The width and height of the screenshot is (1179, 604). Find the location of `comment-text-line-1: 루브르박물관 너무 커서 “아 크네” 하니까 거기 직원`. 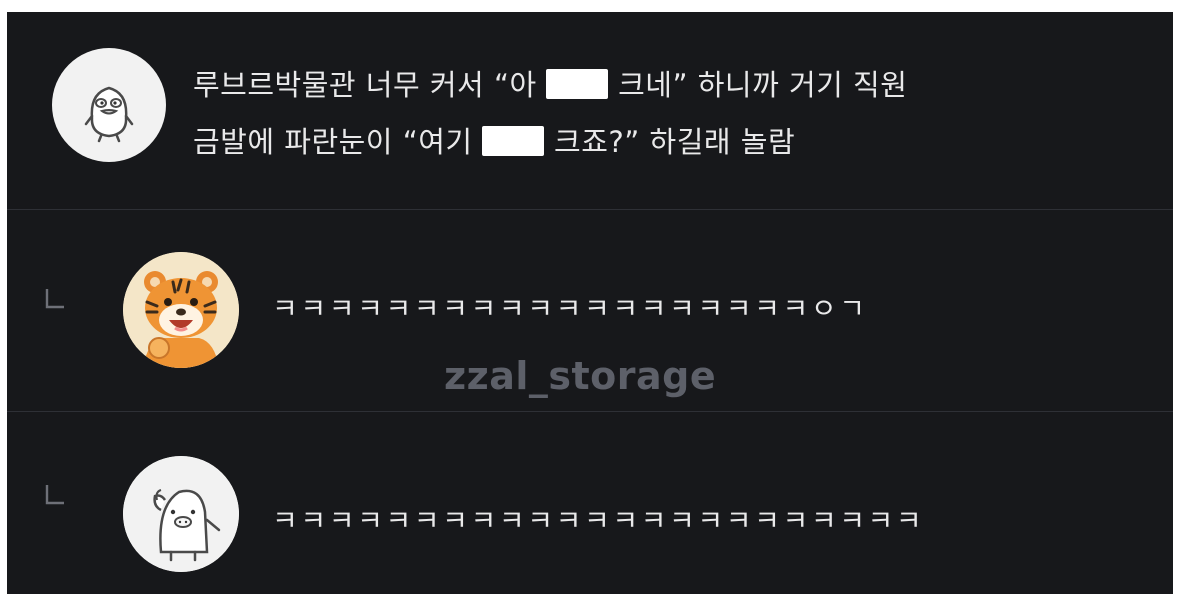

comment-text-line-1: 루브르박물관 너무 커서 “아 크네” 하니까 거기 직원 is located at coordinates (550, 85).